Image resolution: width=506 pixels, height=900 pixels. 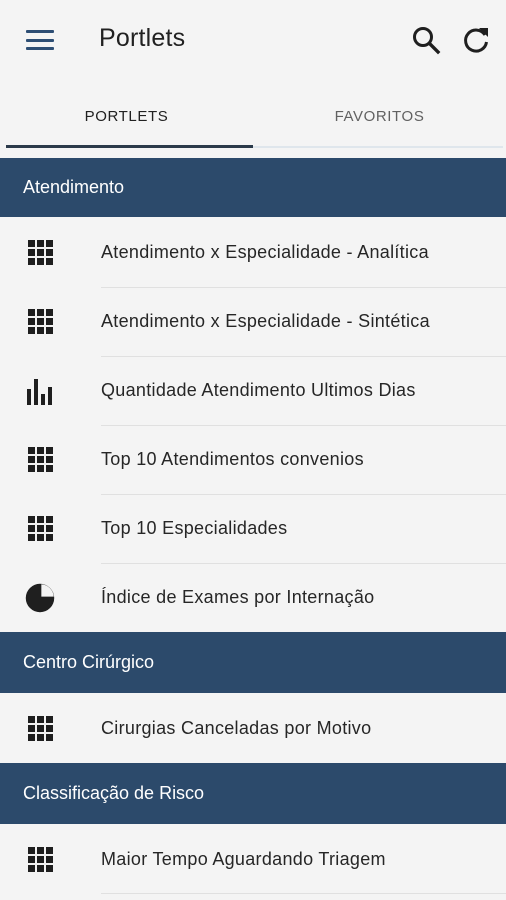 What do you see at coordinates (253, 187) in the screenshot?
I see `section-header-atendimento: Atendimento` at bounding box center [253, 187].